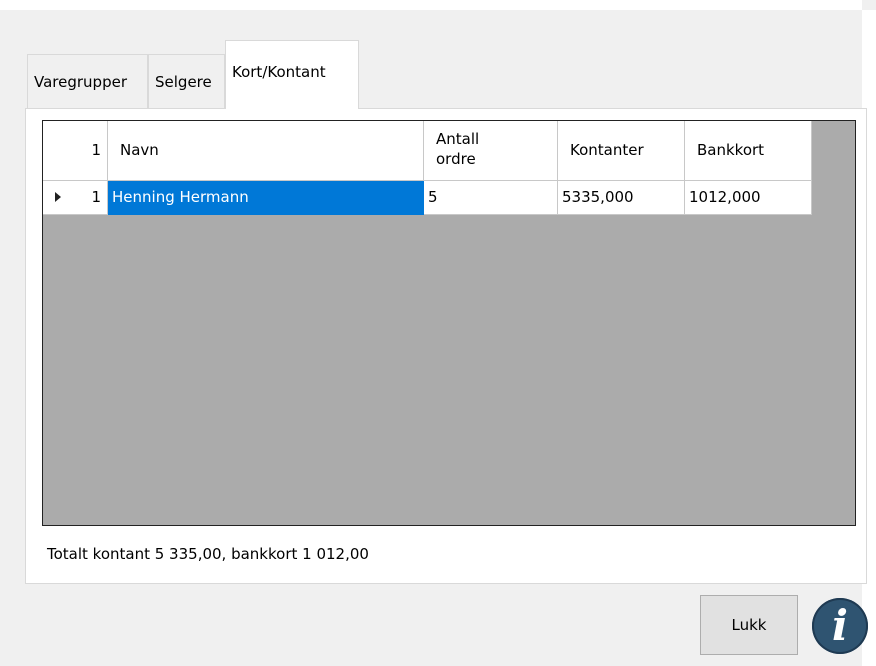  I want to click on current-row-arrow-icon, so click(58, 197).